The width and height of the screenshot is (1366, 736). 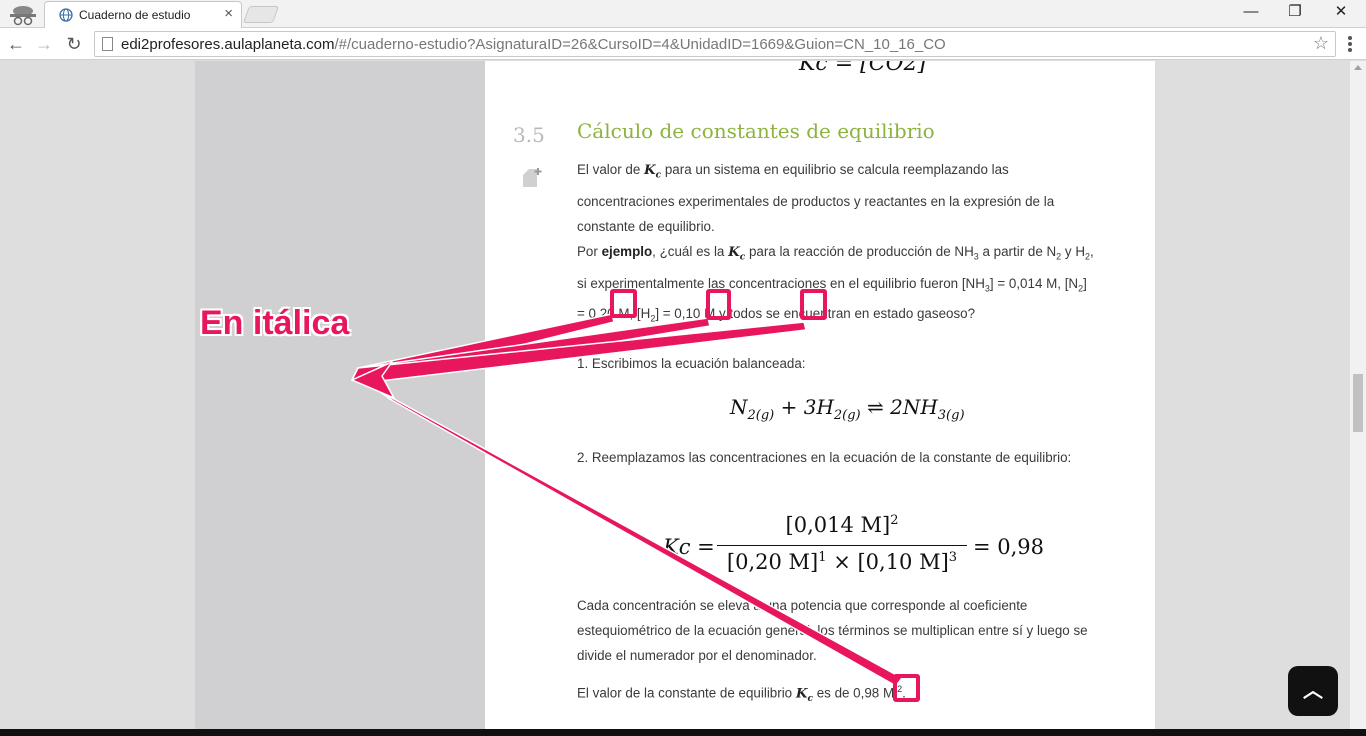 What do you see at coordinates (1313, 691) in the screenshot?
I see `scroll-to-top-button: ︿` at bounding box center [1313, 691].